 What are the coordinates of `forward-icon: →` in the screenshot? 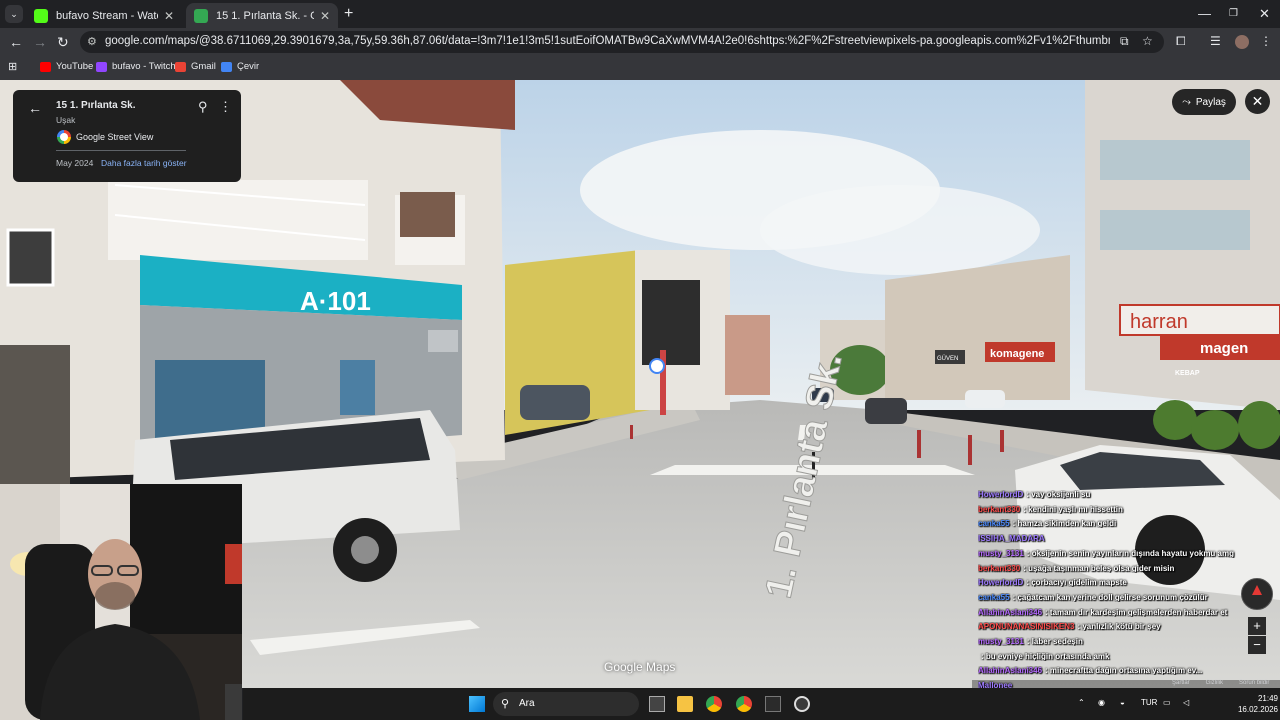 It's located at (40, 42).